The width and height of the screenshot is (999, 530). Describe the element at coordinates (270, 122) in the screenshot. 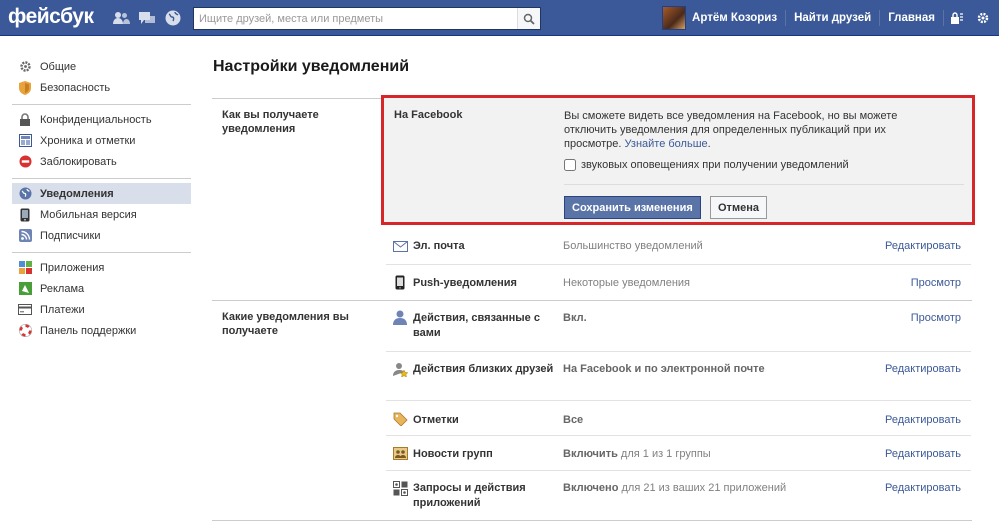

I see `section-label: Как вы получаете уведомления` at that location.